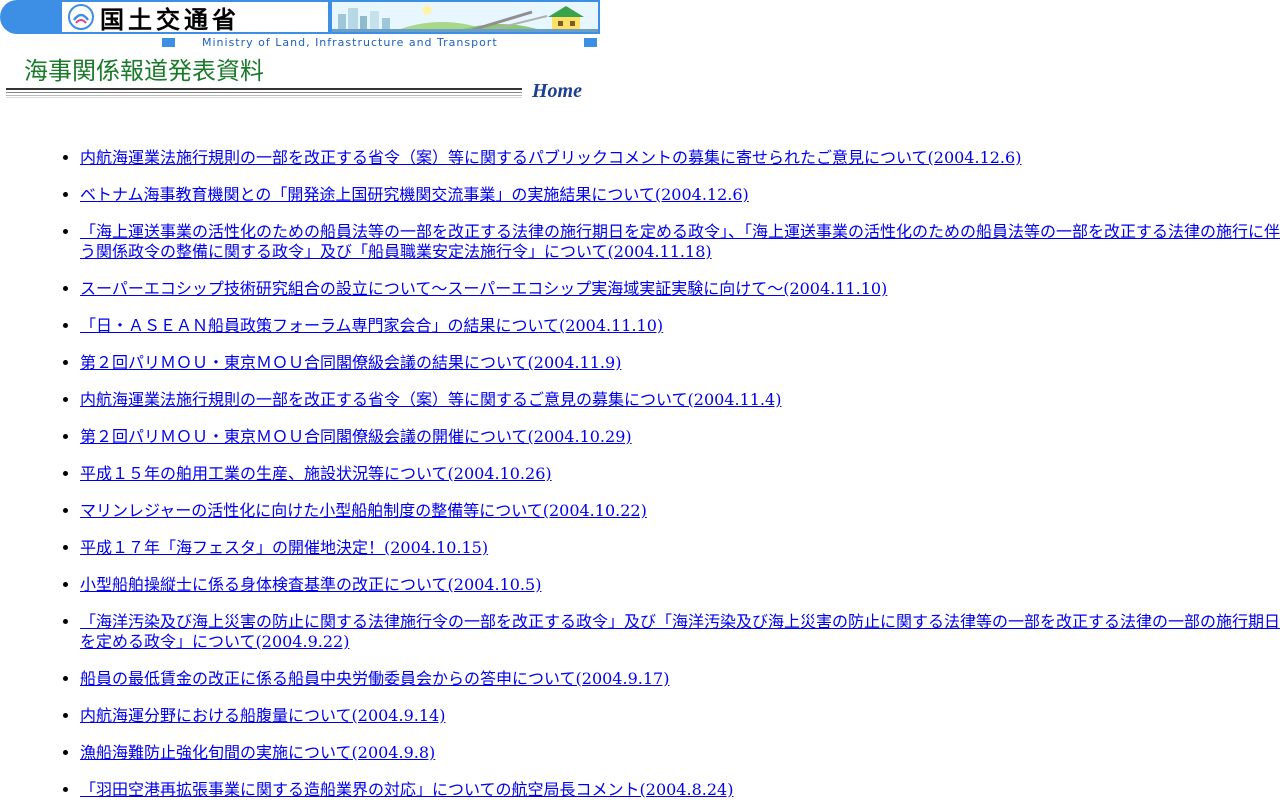 Image resolution: width=1280 pixels, height=800 pixels. I want to click on ministry-logo: 国土交通省, so click(195, 18).